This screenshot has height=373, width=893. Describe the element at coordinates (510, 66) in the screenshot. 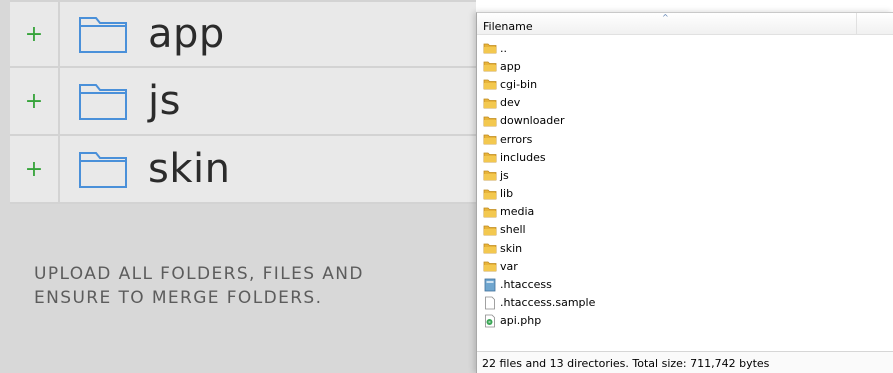

I see `file-name: app` at that location.